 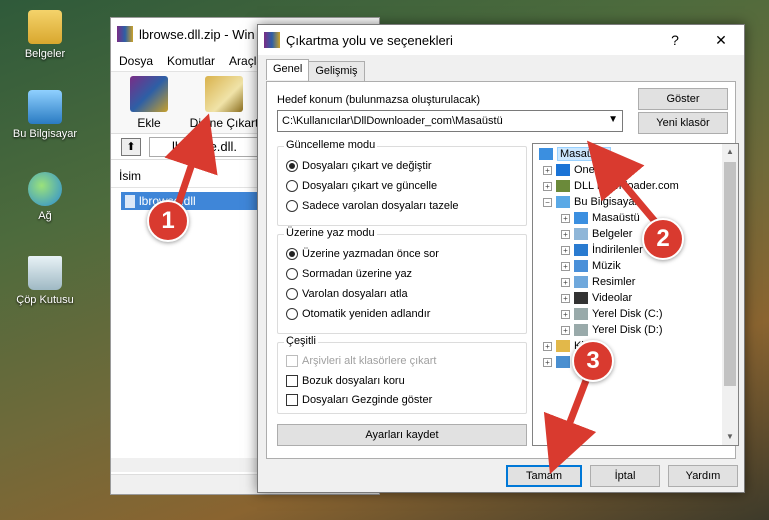 What do you see at coordinates (367, 166) in the screenshot?
I see `option-label: Dosyaları çıkart ve değiştir` at bounding box center [367, 166].